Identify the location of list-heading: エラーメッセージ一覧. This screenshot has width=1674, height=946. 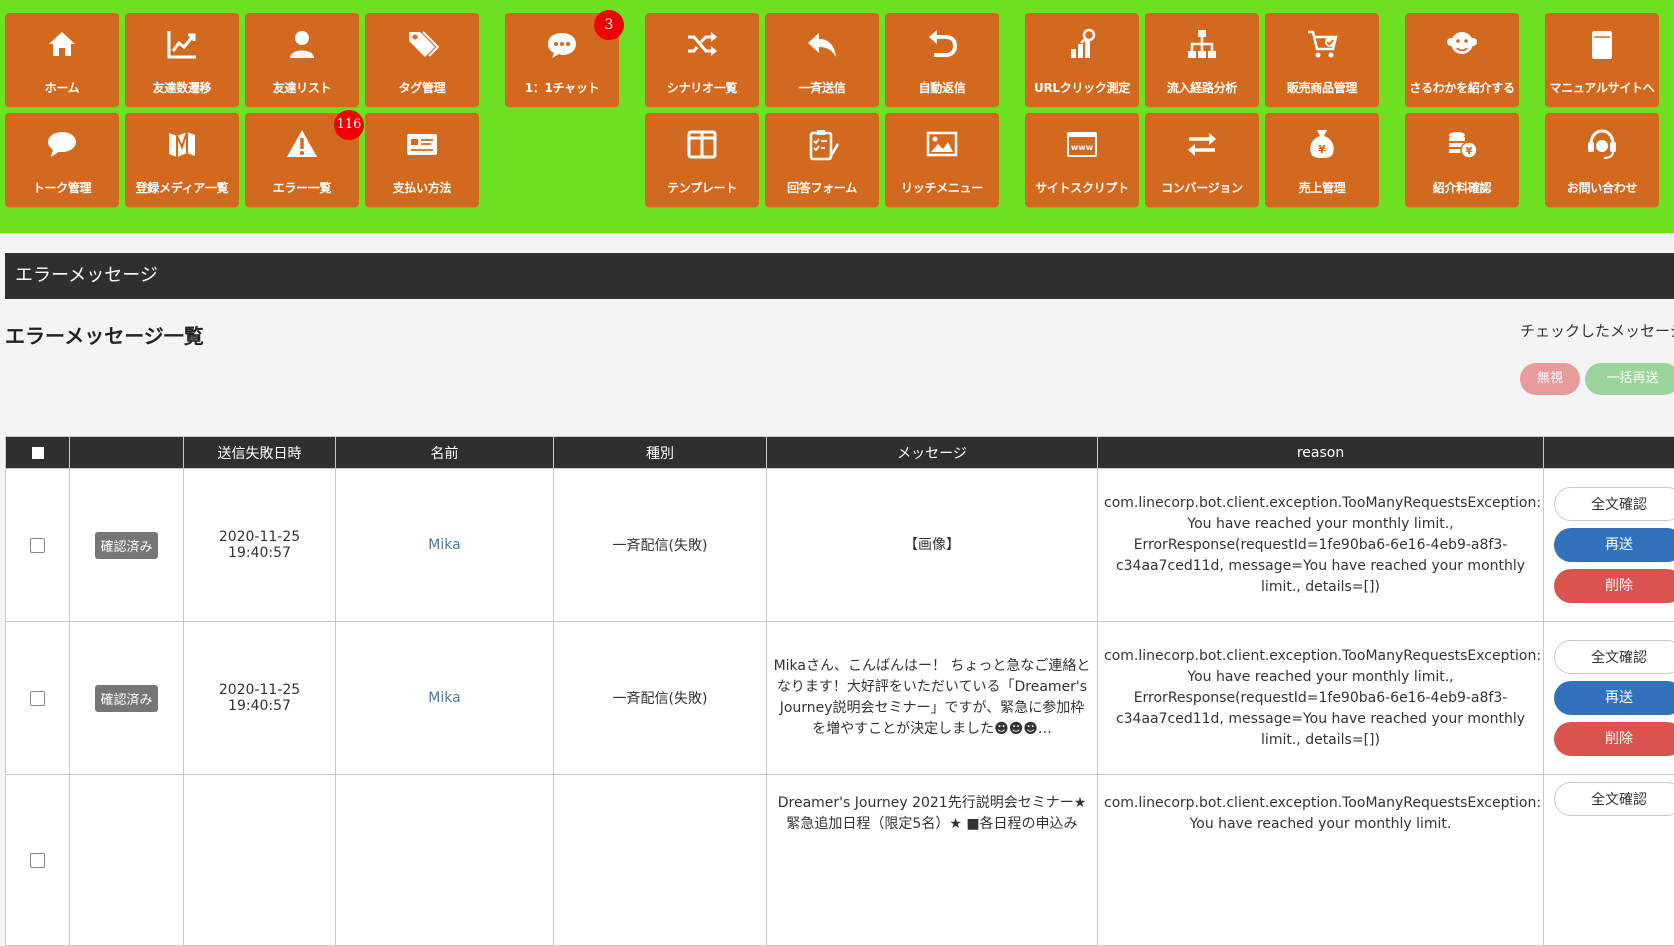
(104, 334).